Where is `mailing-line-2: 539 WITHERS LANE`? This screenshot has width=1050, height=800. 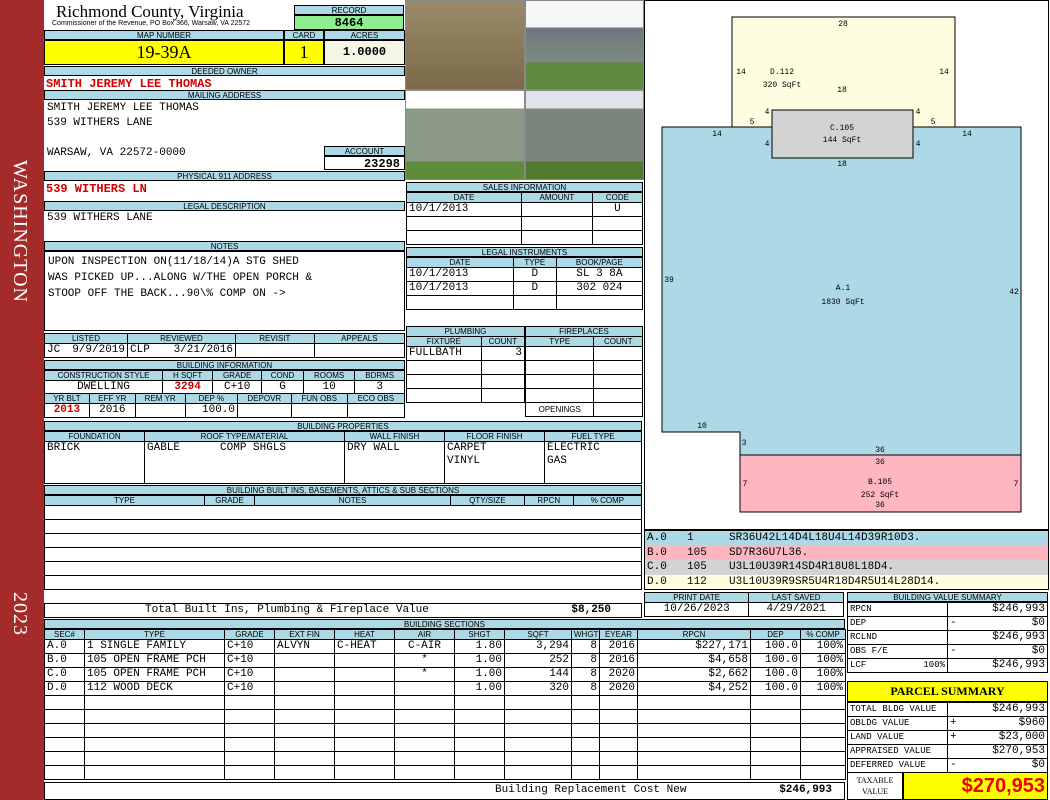
mailing-line-2: 539 WITHERS LANE is located at coordinates (100, 123).